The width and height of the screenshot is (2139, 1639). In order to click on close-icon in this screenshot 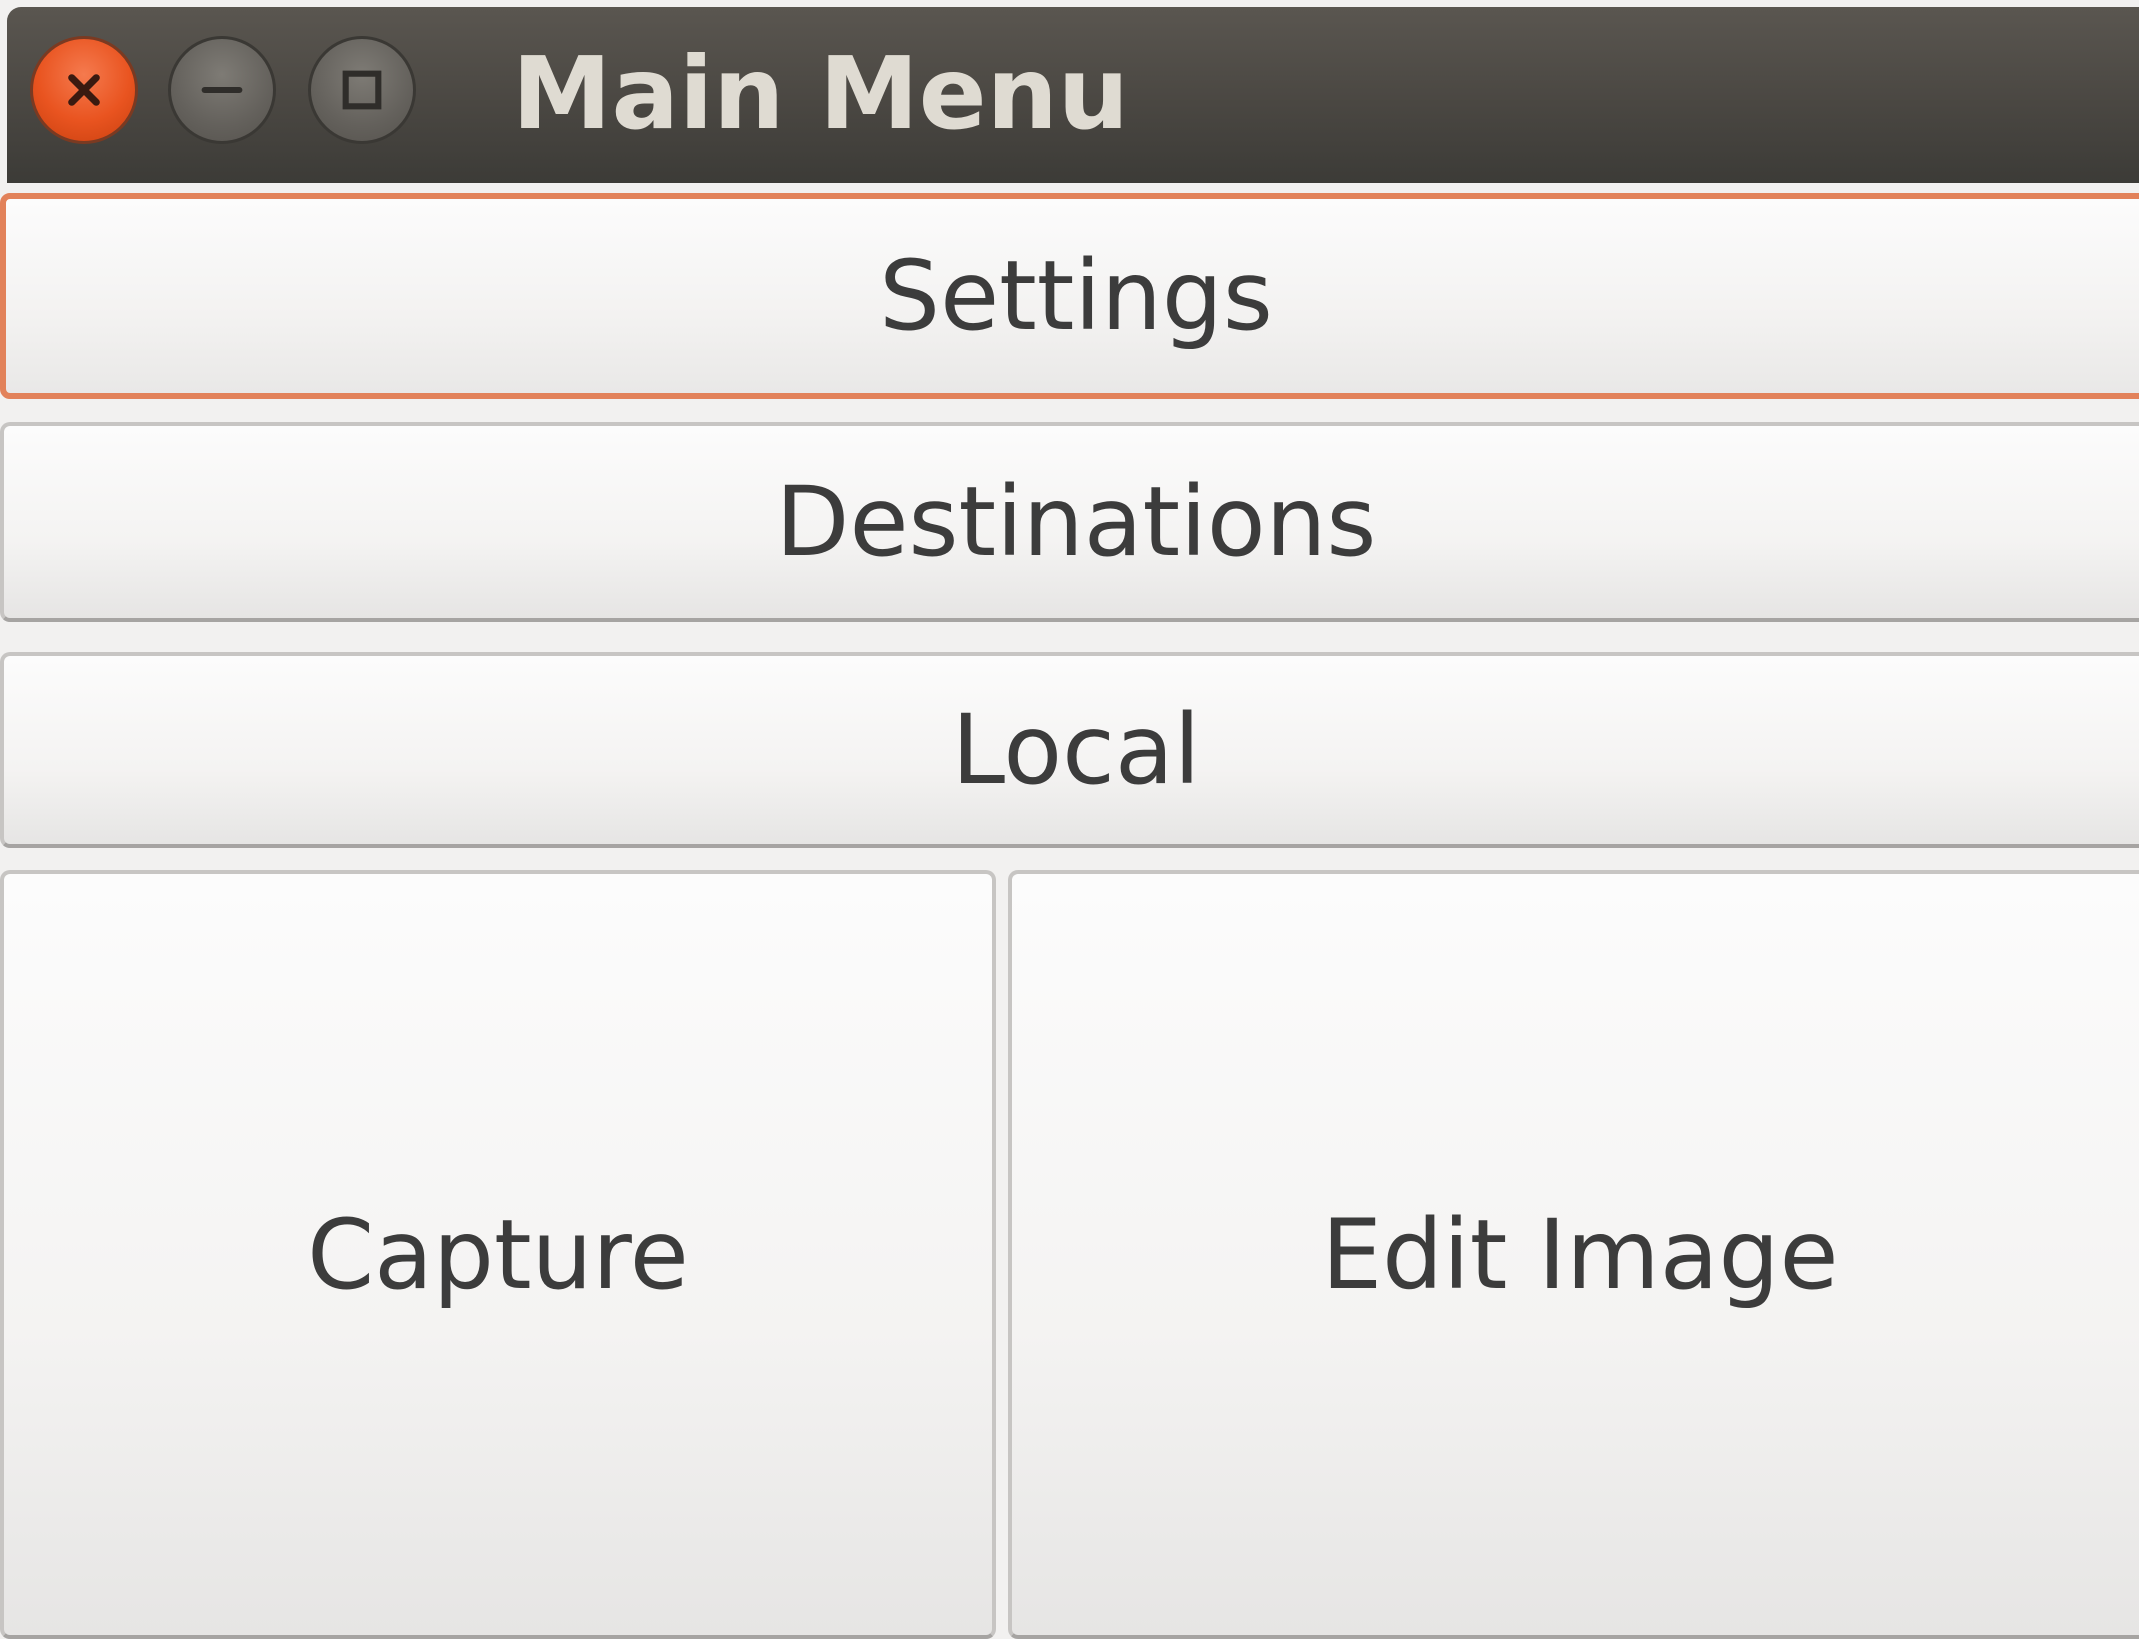, I will do `click(84, 90)`.